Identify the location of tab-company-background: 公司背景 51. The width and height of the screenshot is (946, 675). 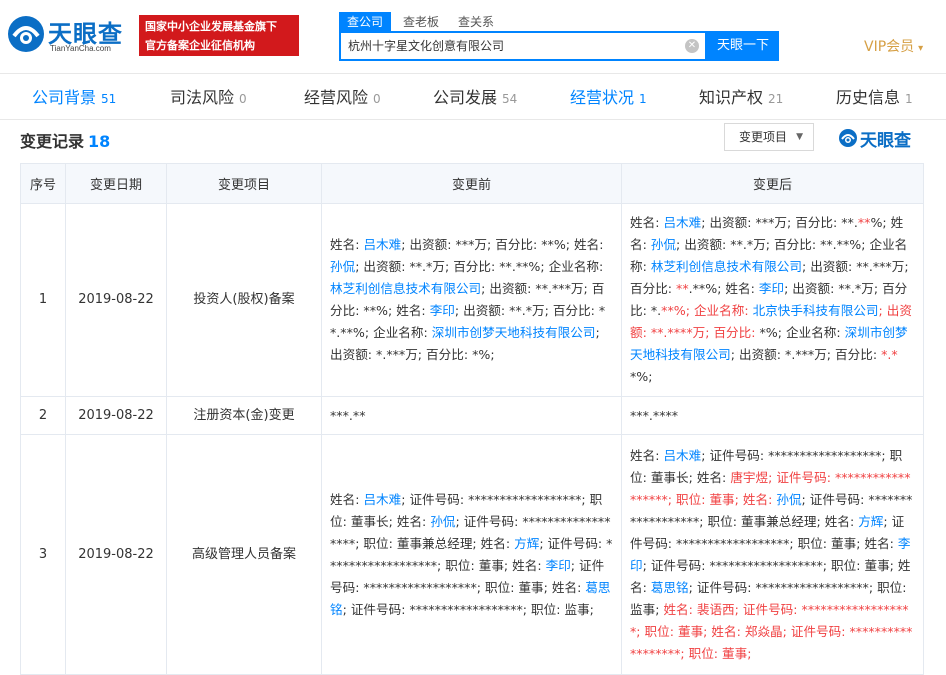
(74, 97).